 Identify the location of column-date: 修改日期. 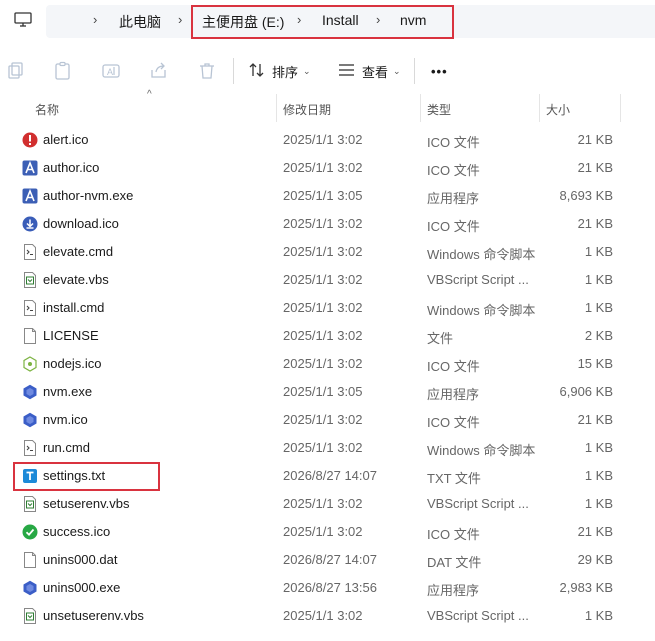
(307, 109).